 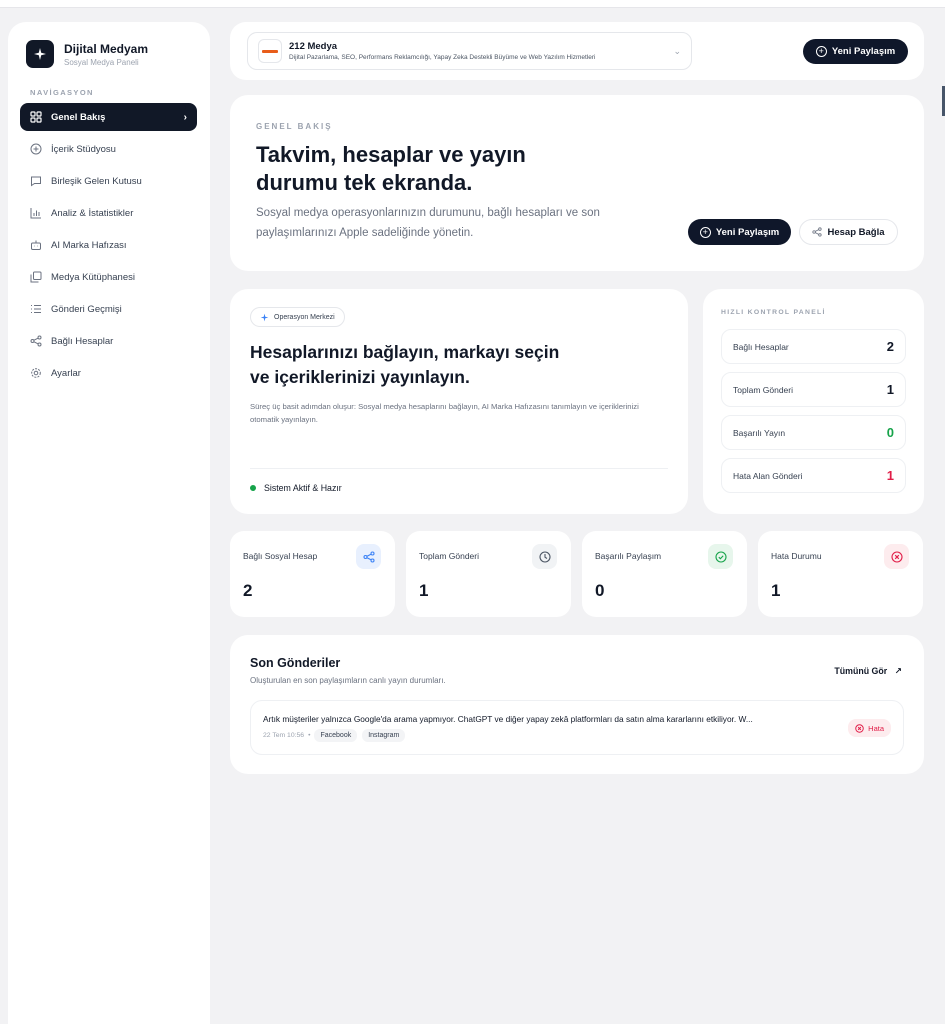 I want to click on nav-heading: NAVİGASYON, so click(x=62, y=92).